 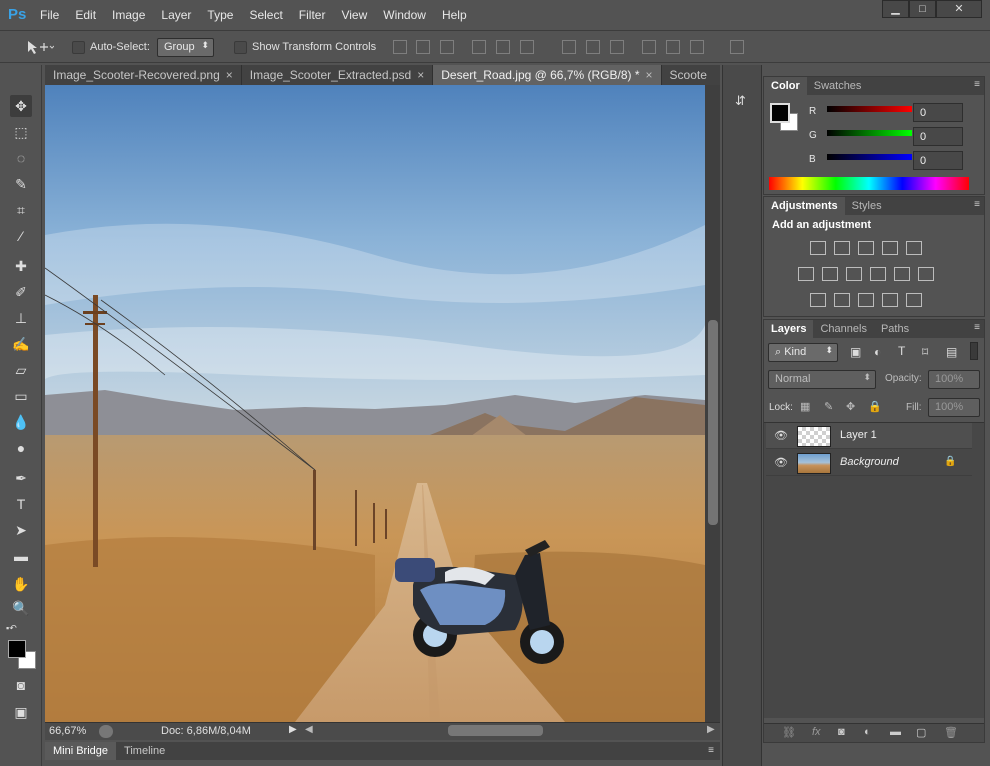 What do you see at coordinates (21, 584) in the screenshot?
I see `hand-tool-icon: ✋` at bounding box center [21, 584].